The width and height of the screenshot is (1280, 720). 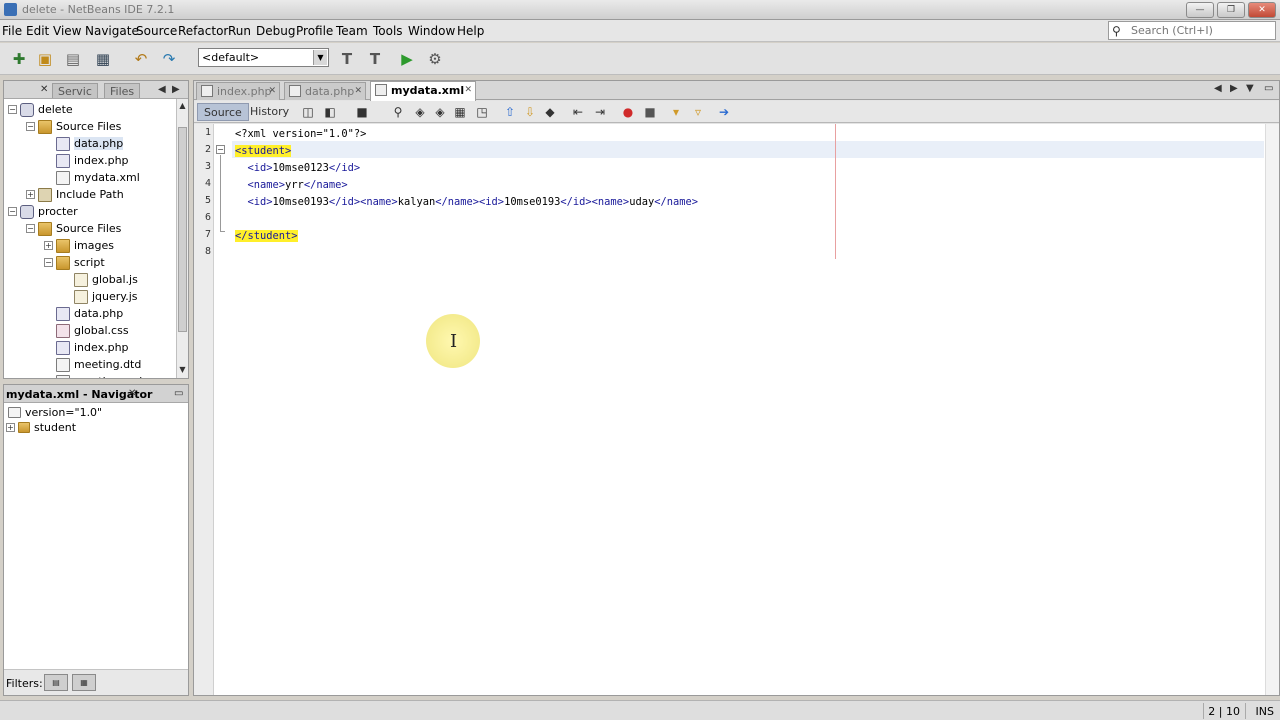 What do you see at coordinates (79, 245) in the screenshot?
I see `tree-item: + images` at bounding box center [79, 245].